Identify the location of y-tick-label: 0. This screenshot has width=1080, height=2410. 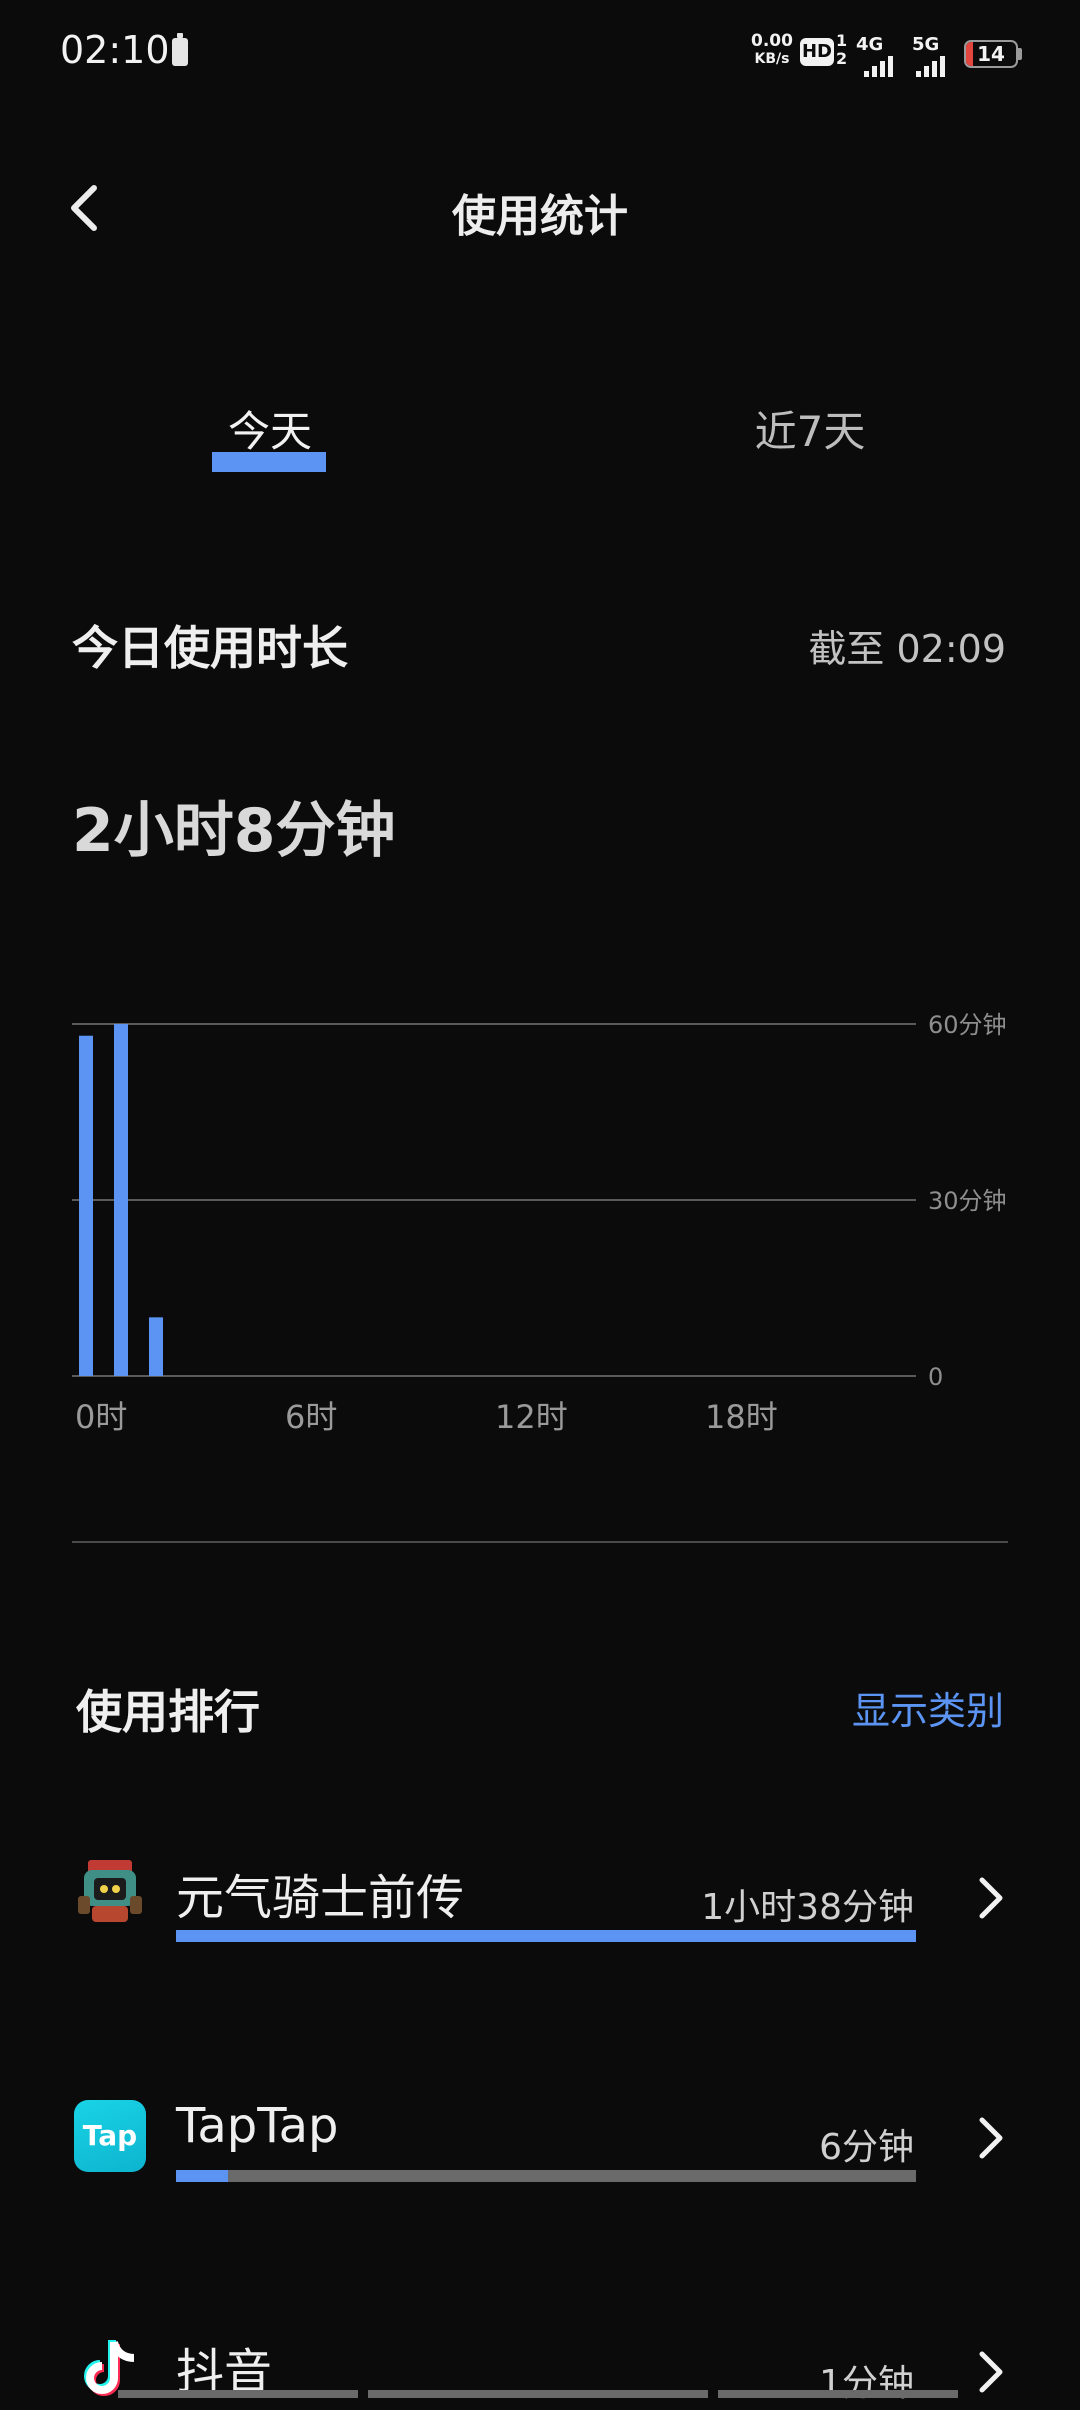
(935, 1377).